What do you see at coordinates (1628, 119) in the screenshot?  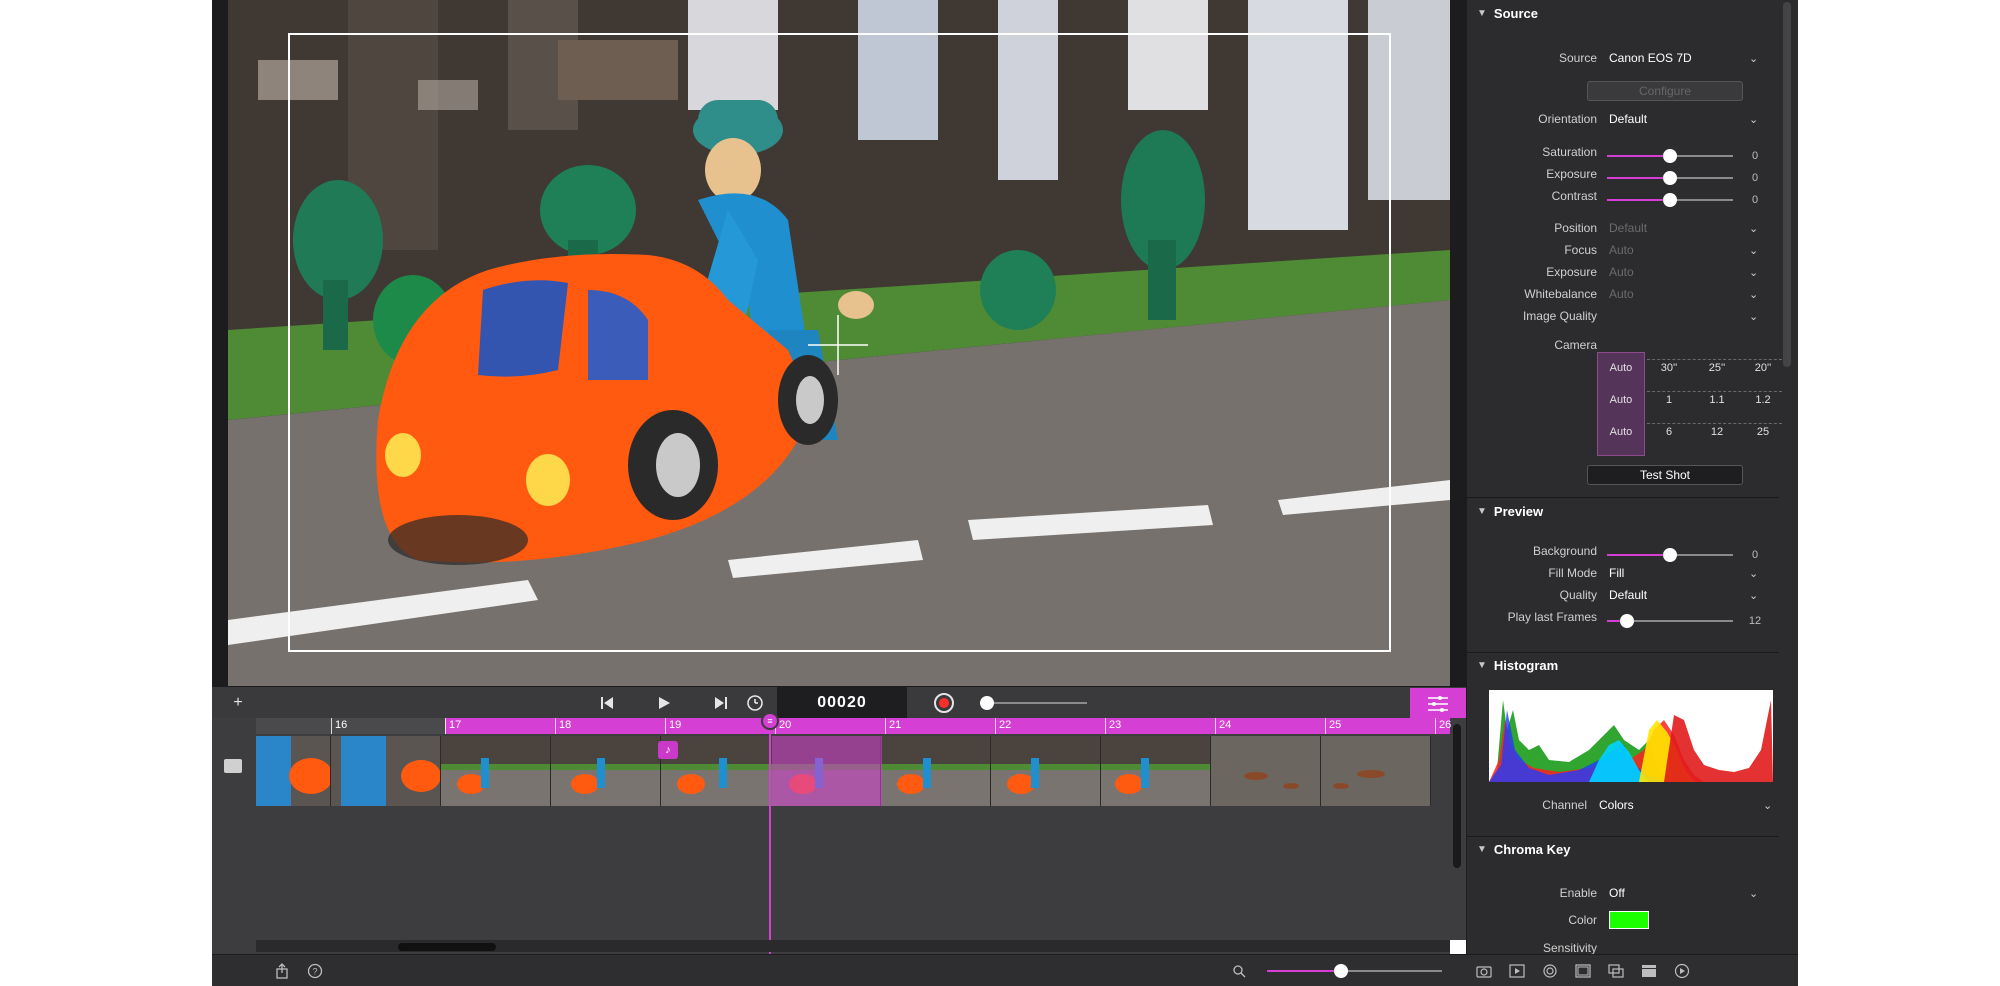 I see `orientation-select: Default` at bounding box center [1628, 119].